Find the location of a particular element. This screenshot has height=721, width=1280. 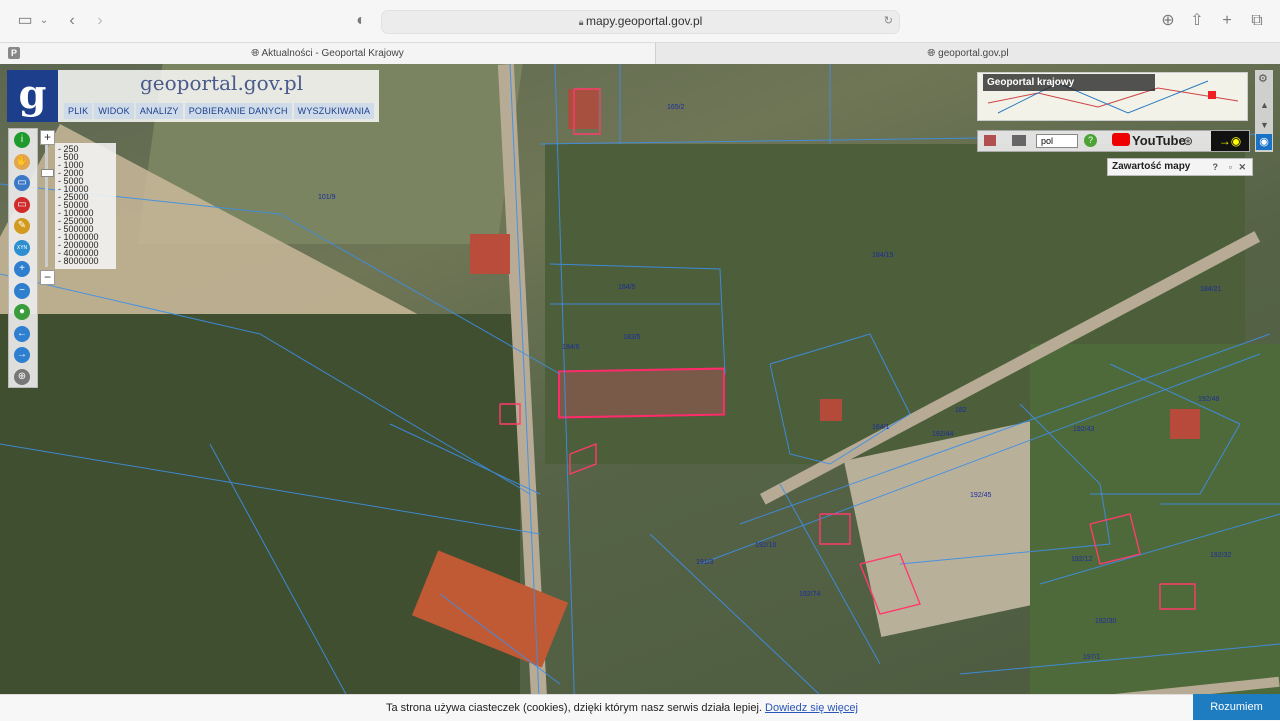

menu-analizy: ANALIZY is located at coordinates (159, 111).